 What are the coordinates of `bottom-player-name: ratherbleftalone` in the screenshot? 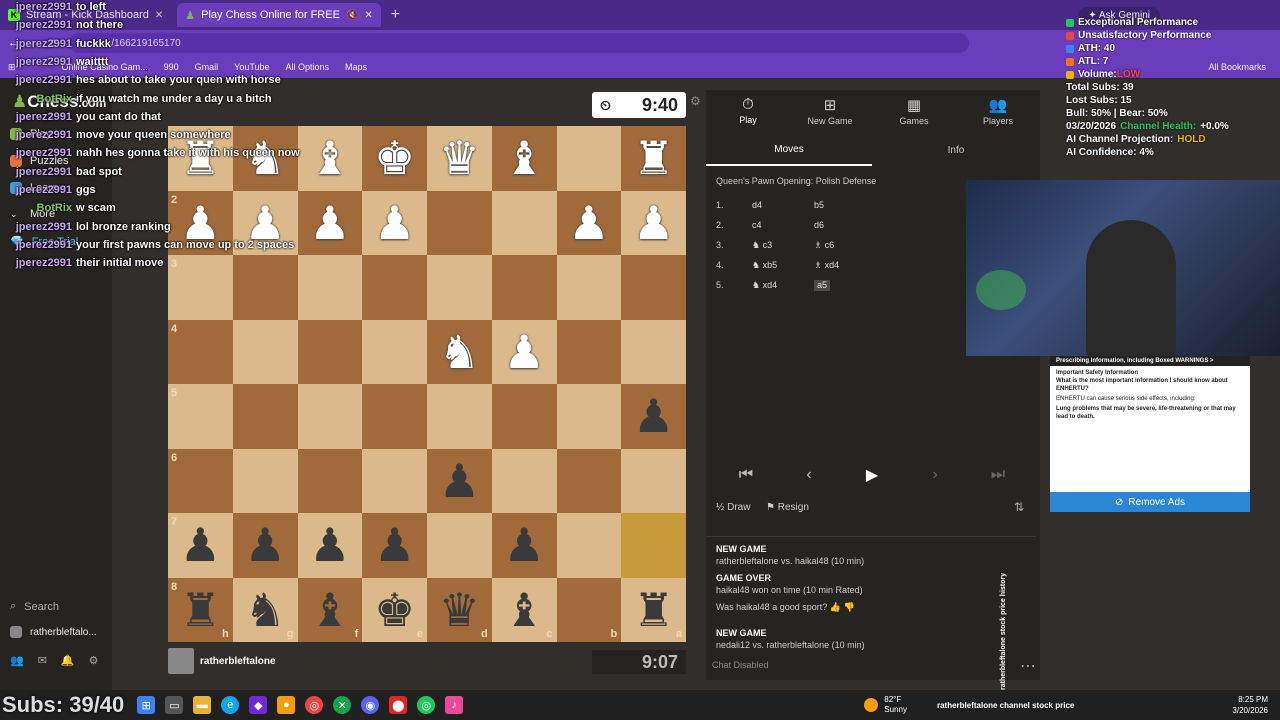 It's located at (238, 661).